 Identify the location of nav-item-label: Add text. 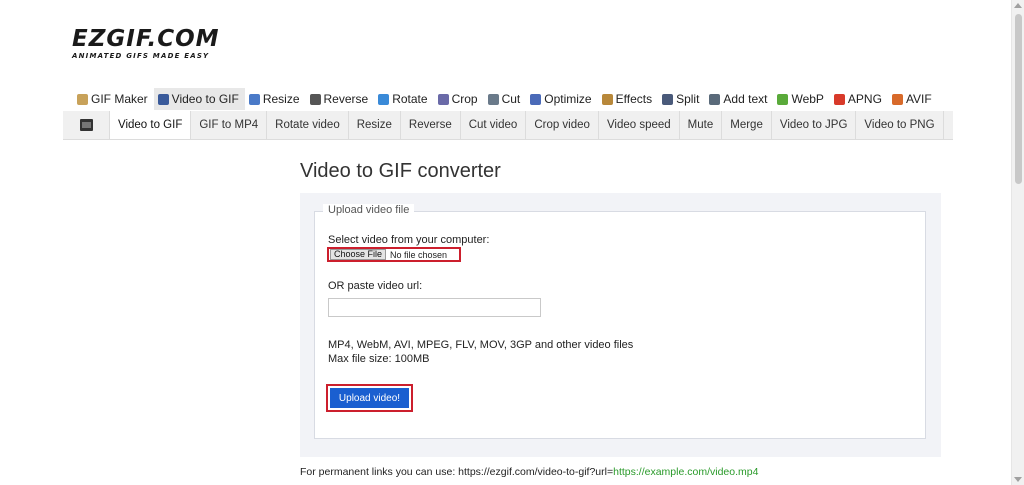
(745, 99).